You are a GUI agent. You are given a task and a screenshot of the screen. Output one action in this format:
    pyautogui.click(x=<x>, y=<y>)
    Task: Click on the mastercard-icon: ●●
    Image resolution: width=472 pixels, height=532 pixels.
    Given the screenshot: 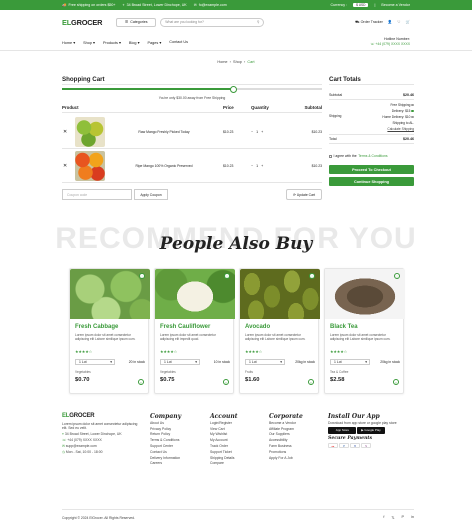 What is the action you would take?
    pyautogui.click(x=333, y=445)
    